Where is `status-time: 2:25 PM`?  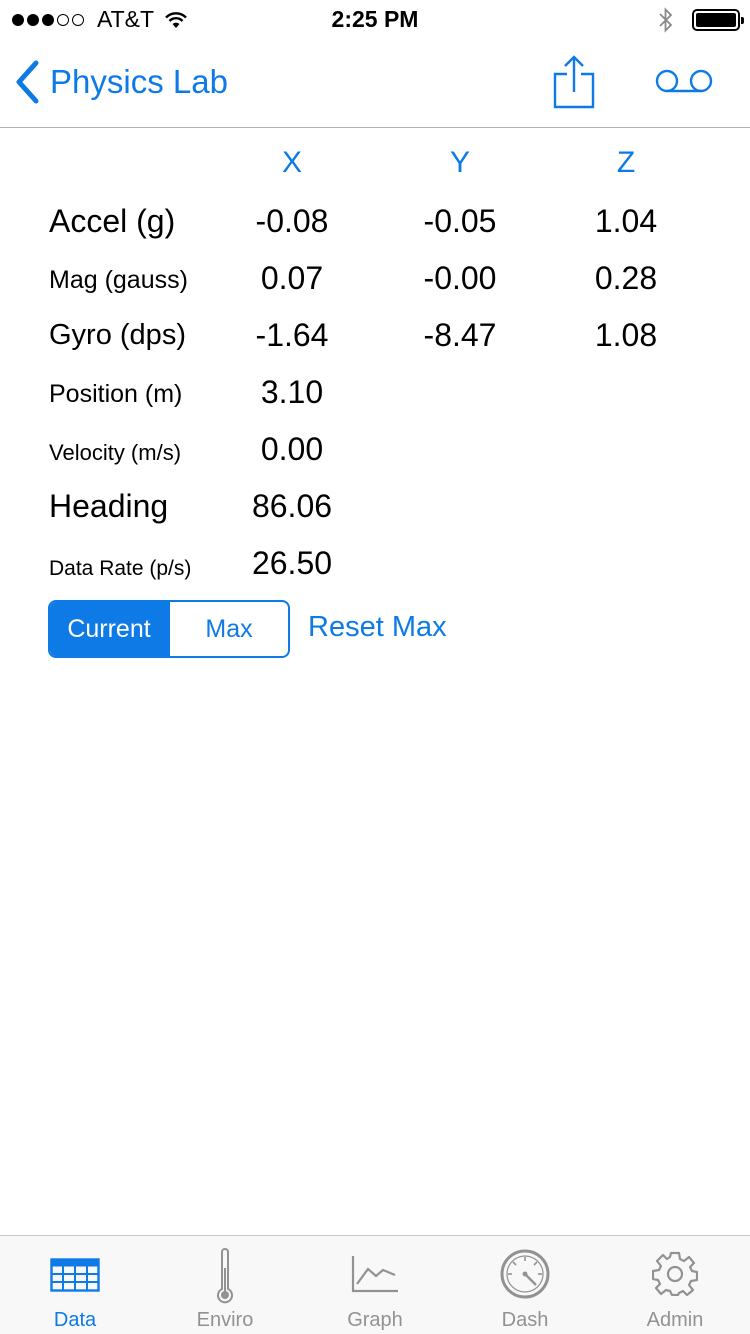 status-time: 2:25 PM is located at coordinates (375, 19).